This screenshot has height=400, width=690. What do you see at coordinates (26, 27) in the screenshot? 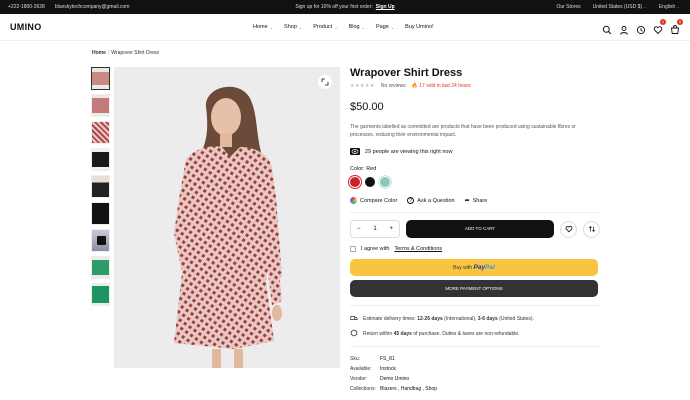
I see `logo: UMINO` at bounding box center [26, 27].